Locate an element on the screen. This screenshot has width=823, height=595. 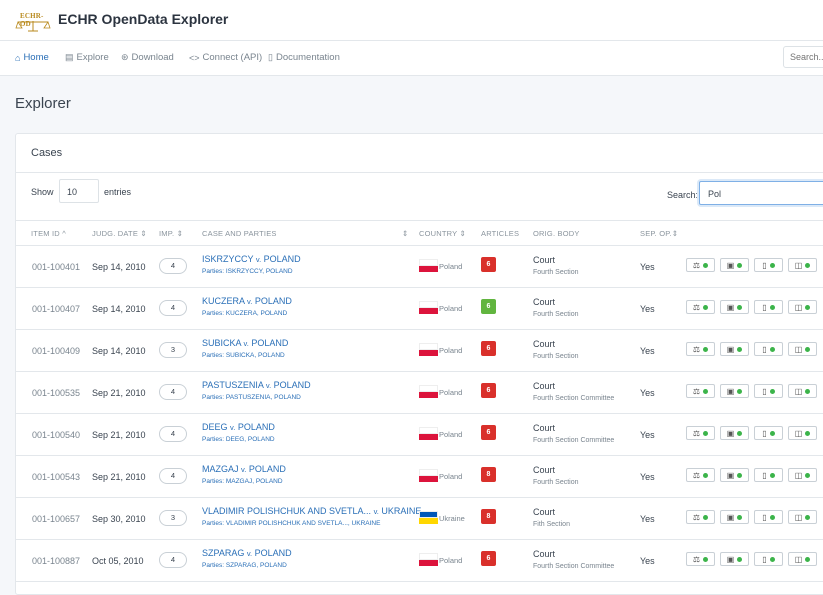
case-title-link: ISKRZYCCY v. POLAND is located at coordinates (251, 259).